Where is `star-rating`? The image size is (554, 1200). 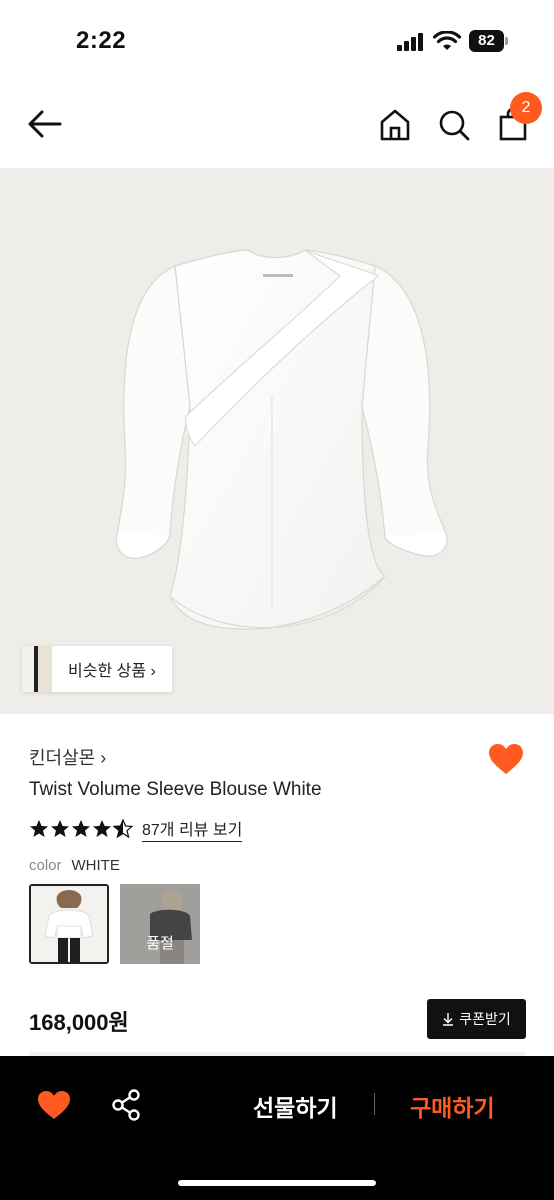 star-rating is located at coordinates (81, 829).